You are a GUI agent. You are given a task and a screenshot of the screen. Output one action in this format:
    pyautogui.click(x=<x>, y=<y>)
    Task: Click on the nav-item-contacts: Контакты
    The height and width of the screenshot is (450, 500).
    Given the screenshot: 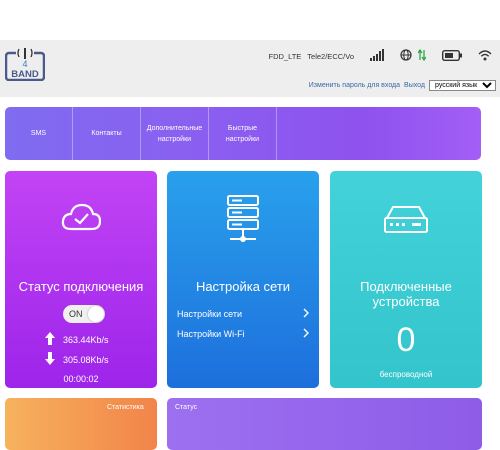 What is the action you would take?
    pyautogui.click(x=107, y=133)
    